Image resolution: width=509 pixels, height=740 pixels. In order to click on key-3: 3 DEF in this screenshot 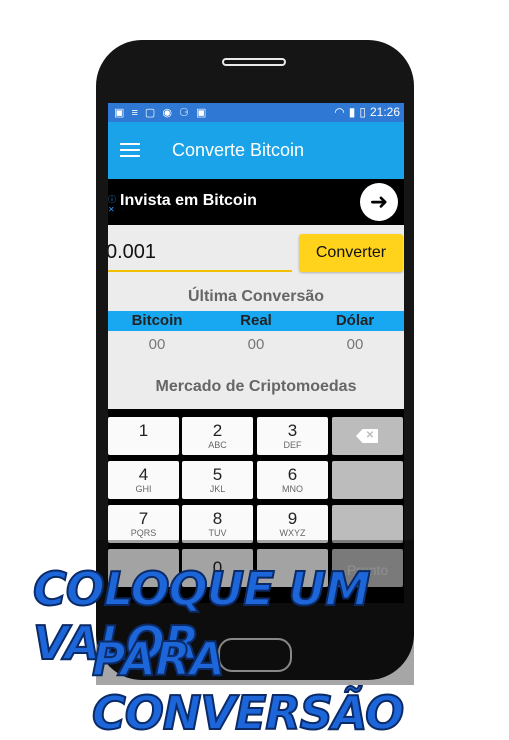, I will do `click(292, 436)`.